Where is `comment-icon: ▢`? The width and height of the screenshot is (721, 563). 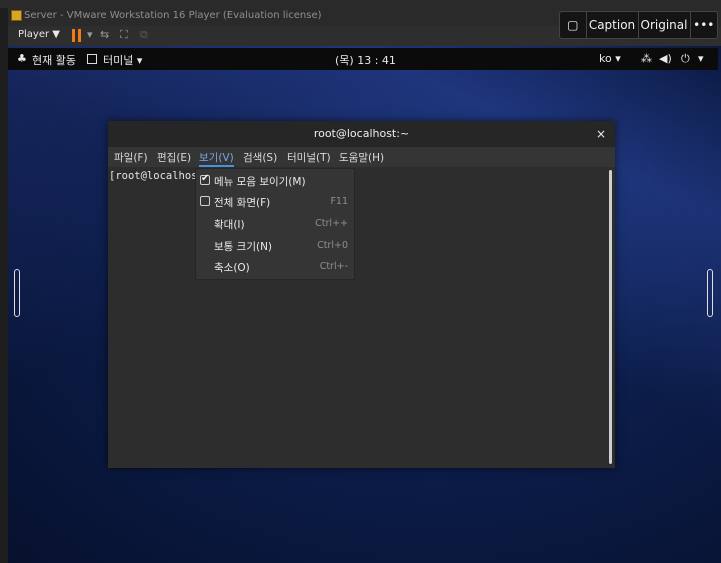
comment-icon: ▢ is located at coordinates (573, 25).